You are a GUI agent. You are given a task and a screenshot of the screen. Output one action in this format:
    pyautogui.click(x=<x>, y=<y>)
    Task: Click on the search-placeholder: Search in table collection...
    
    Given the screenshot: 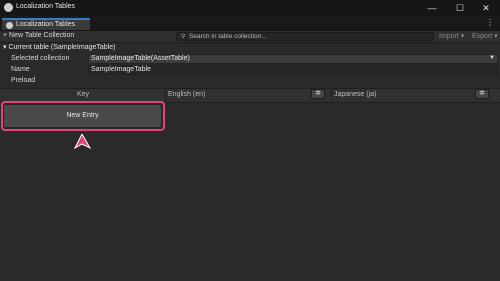 What is the action you would take?
    pyautogui.click(x=228, y=36)
    